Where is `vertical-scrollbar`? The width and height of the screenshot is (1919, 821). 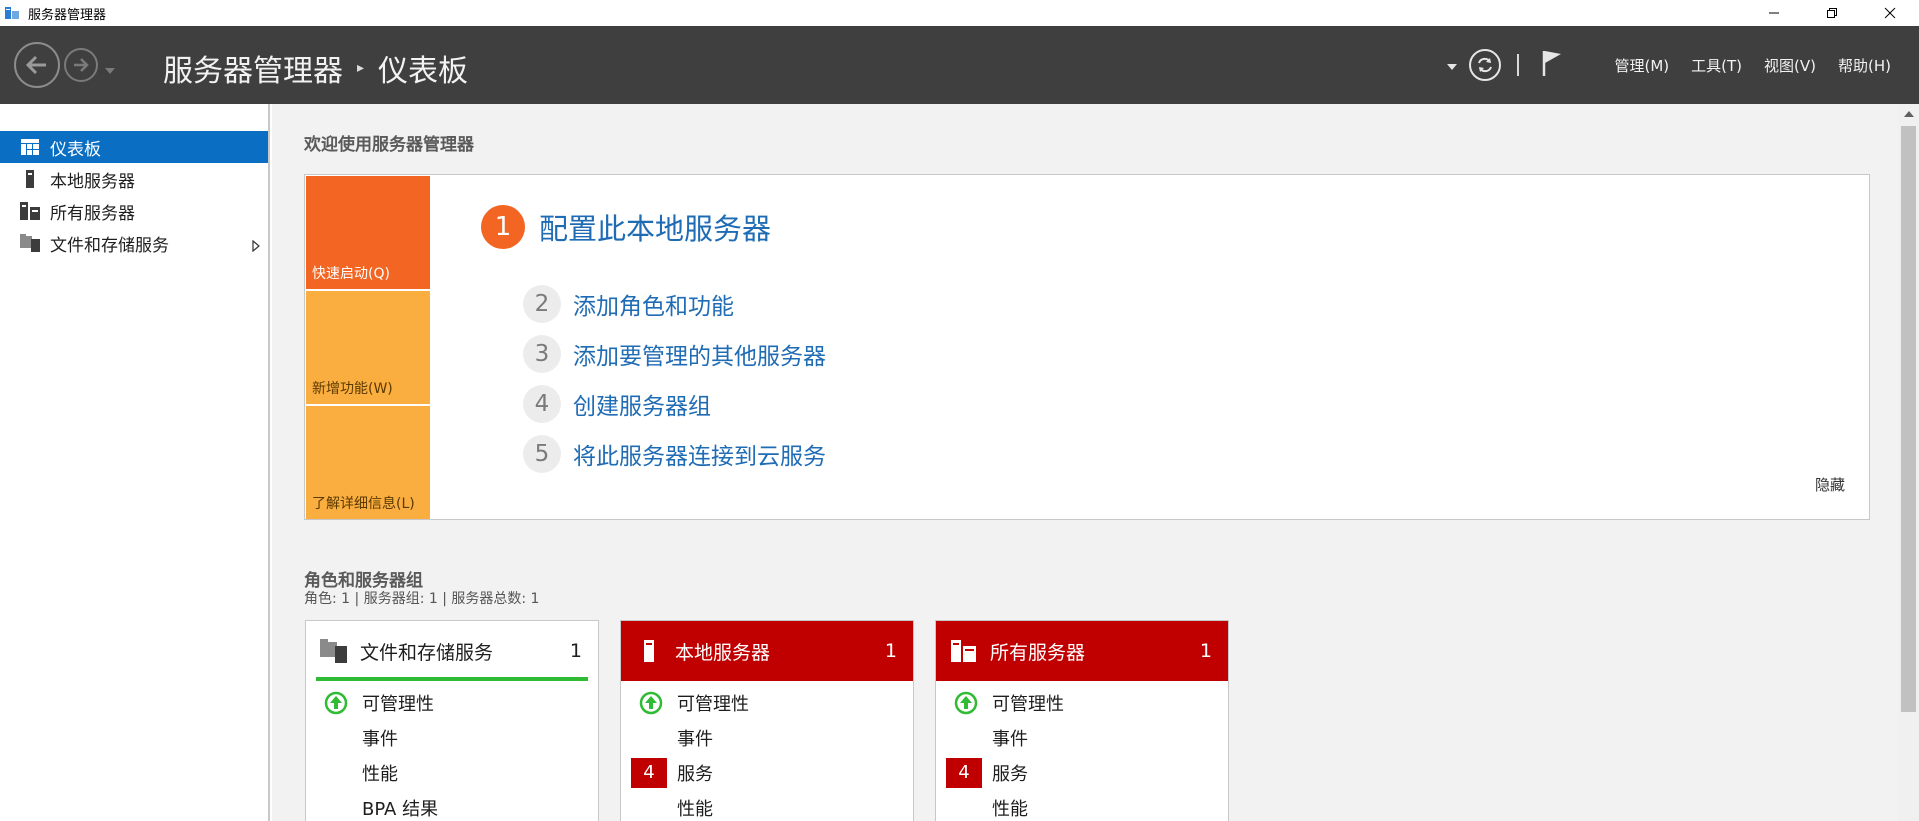
vertical-scrollbar is located at coordinates (1908, 462).